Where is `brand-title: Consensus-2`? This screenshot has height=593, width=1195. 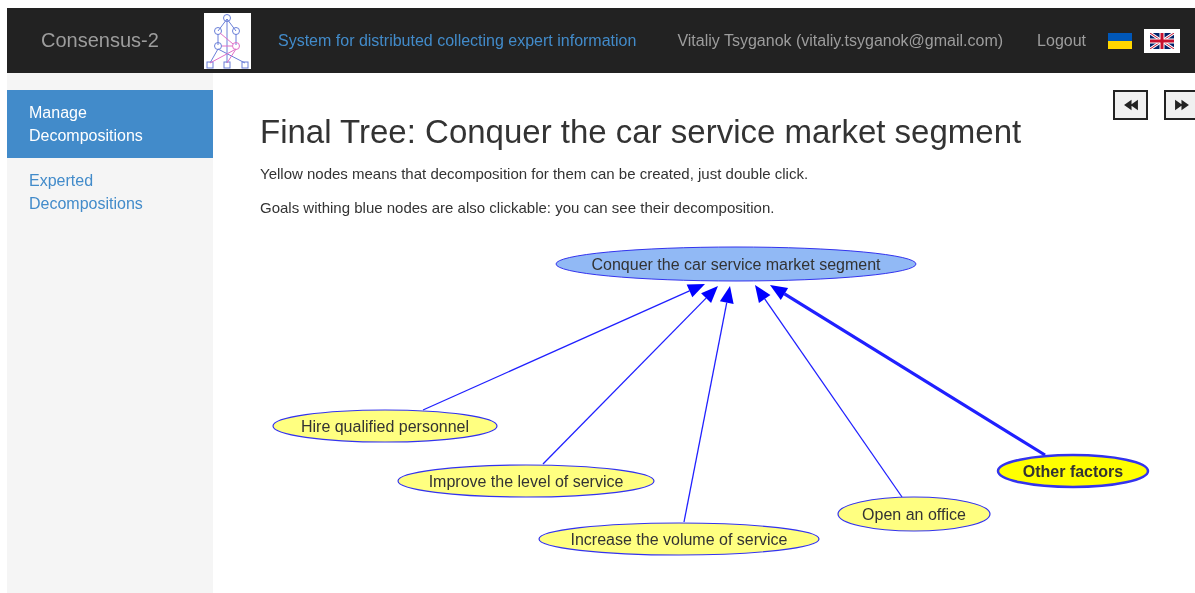
brand-title: Consensus-2 is located at coordinates (106, 40).